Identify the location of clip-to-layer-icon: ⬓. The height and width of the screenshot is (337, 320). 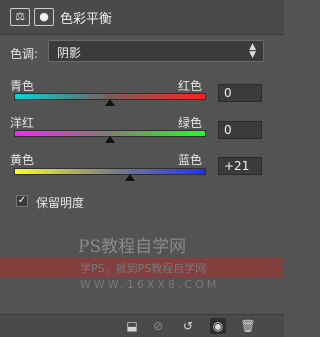
(132, 326).